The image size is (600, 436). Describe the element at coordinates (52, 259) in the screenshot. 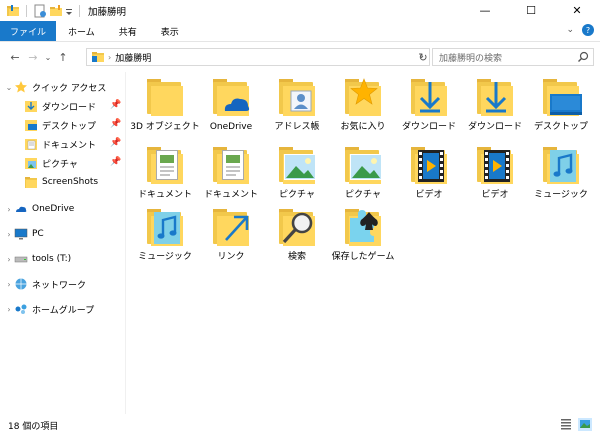

I see `nav-tools-label: tools (T:)` at that location.